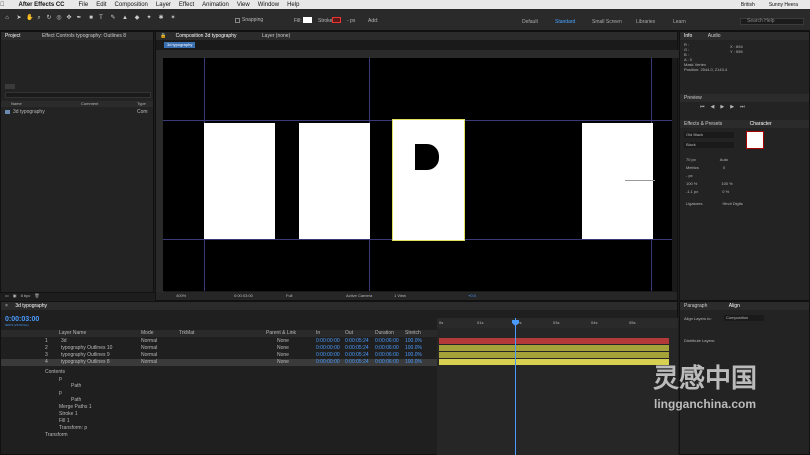 The width and height of the screenshot is (810, 455). I want to click on menu-layer: Layer, so click(163, 5).